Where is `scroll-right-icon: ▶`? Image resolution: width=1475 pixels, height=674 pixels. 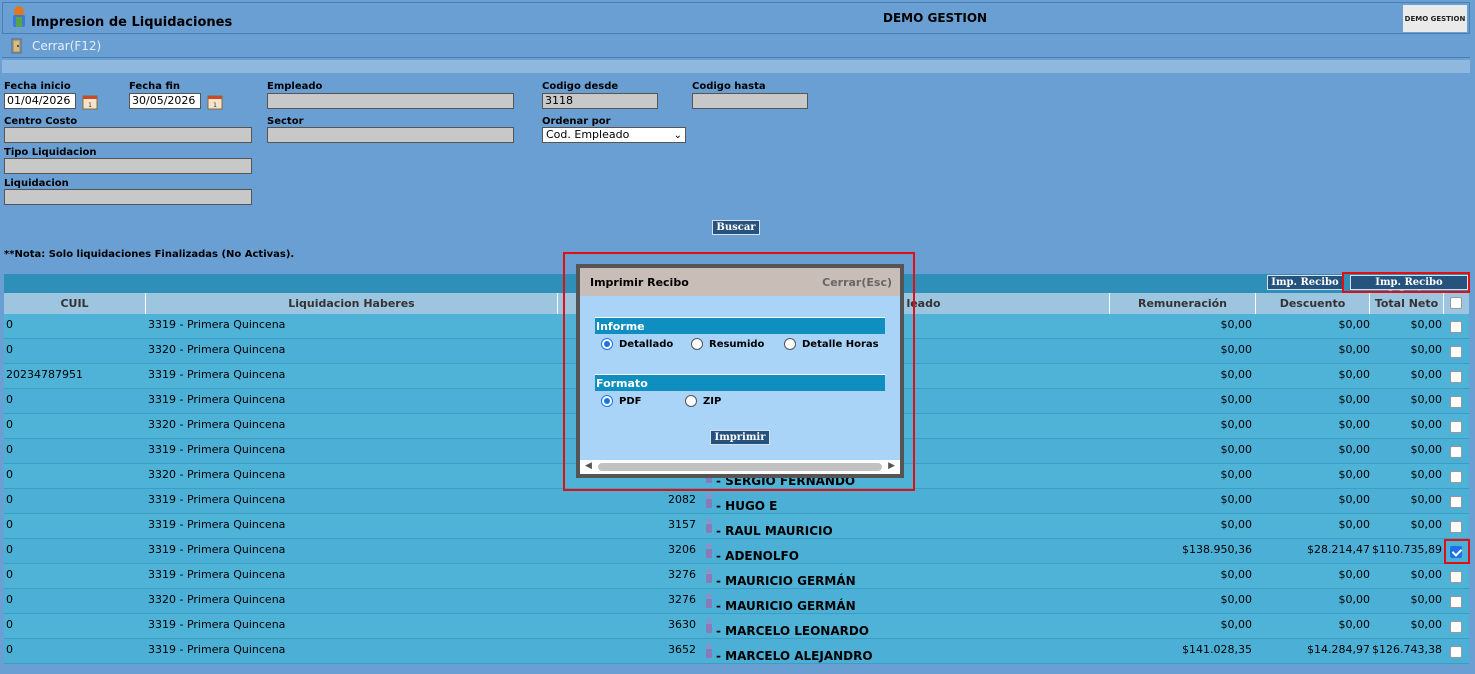
scroll-right-icon: ▶ is located at coordinates (891, 466).